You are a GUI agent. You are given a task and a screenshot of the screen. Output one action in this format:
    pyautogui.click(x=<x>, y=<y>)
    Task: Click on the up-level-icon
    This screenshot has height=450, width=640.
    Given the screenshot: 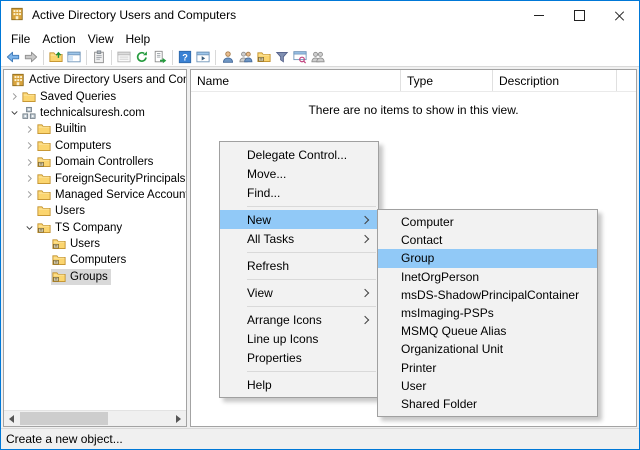 What is the action you would take?
    pyautogui.click(x=56, y=57)
    